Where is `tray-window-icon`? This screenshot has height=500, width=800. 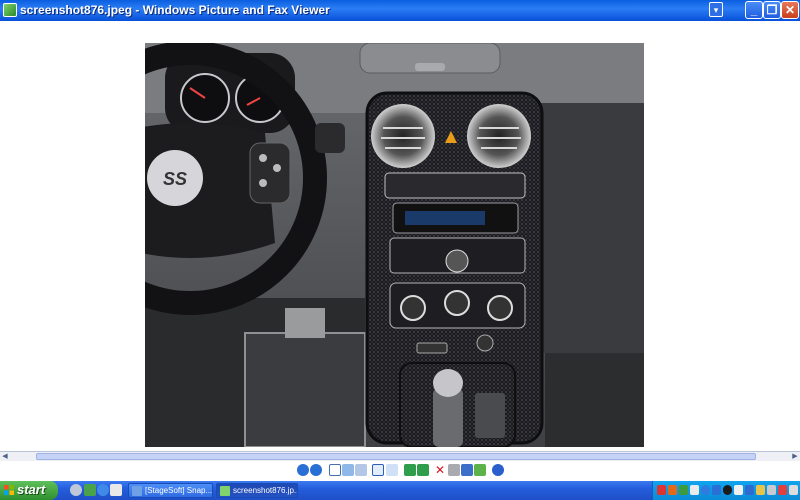 tray-window-icon is located at coordinates (694, 490).